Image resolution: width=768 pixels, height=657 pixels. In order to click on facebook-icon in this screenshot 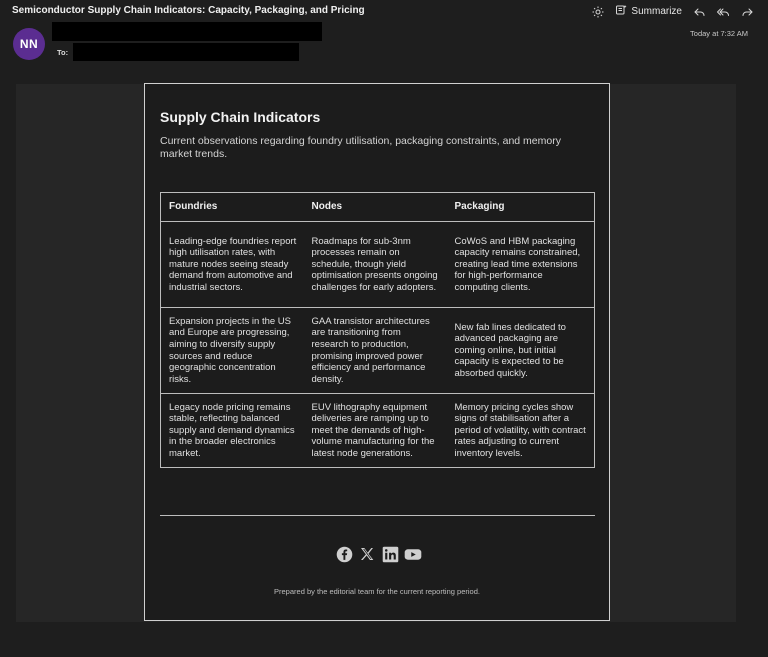, I will do `click(344, 554)`.